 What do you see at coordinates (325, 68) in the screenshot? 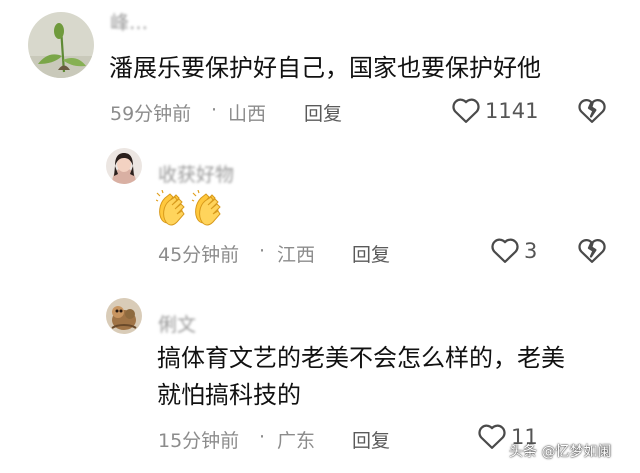
I see `comment-text-1: 潘展乐要保护好自己，国家也要保护好他` at bounding box center [325, 68].